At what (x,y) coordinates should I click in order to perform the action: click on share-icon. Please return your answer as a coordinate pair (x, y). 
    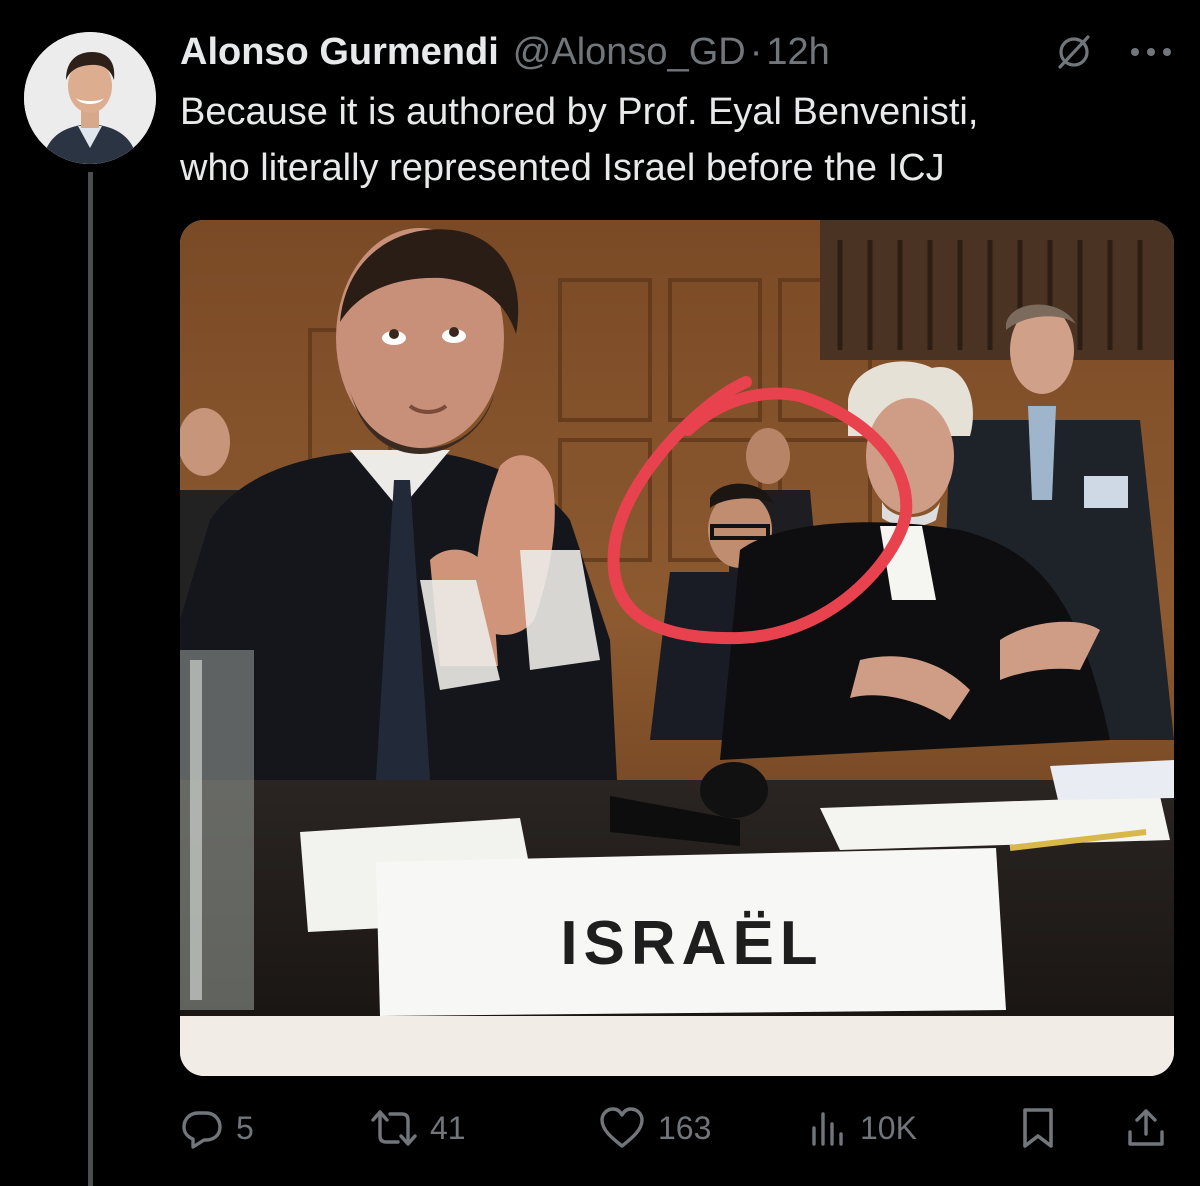
    Looking at the image, I should click on (1146, 1128).